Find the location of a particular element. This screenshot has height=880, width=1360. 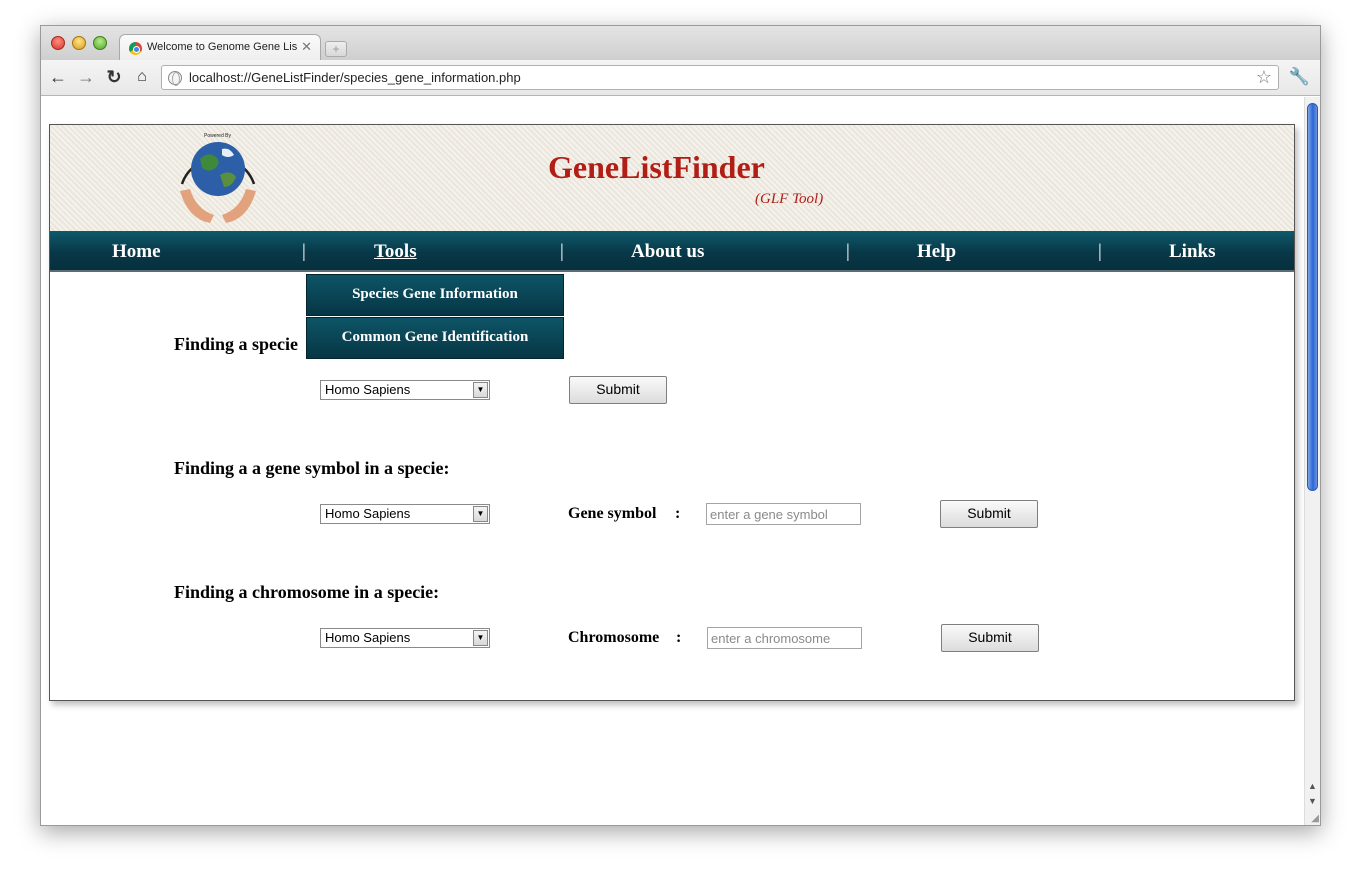

logo-text: Powered By is located at coordinates (217, 136).